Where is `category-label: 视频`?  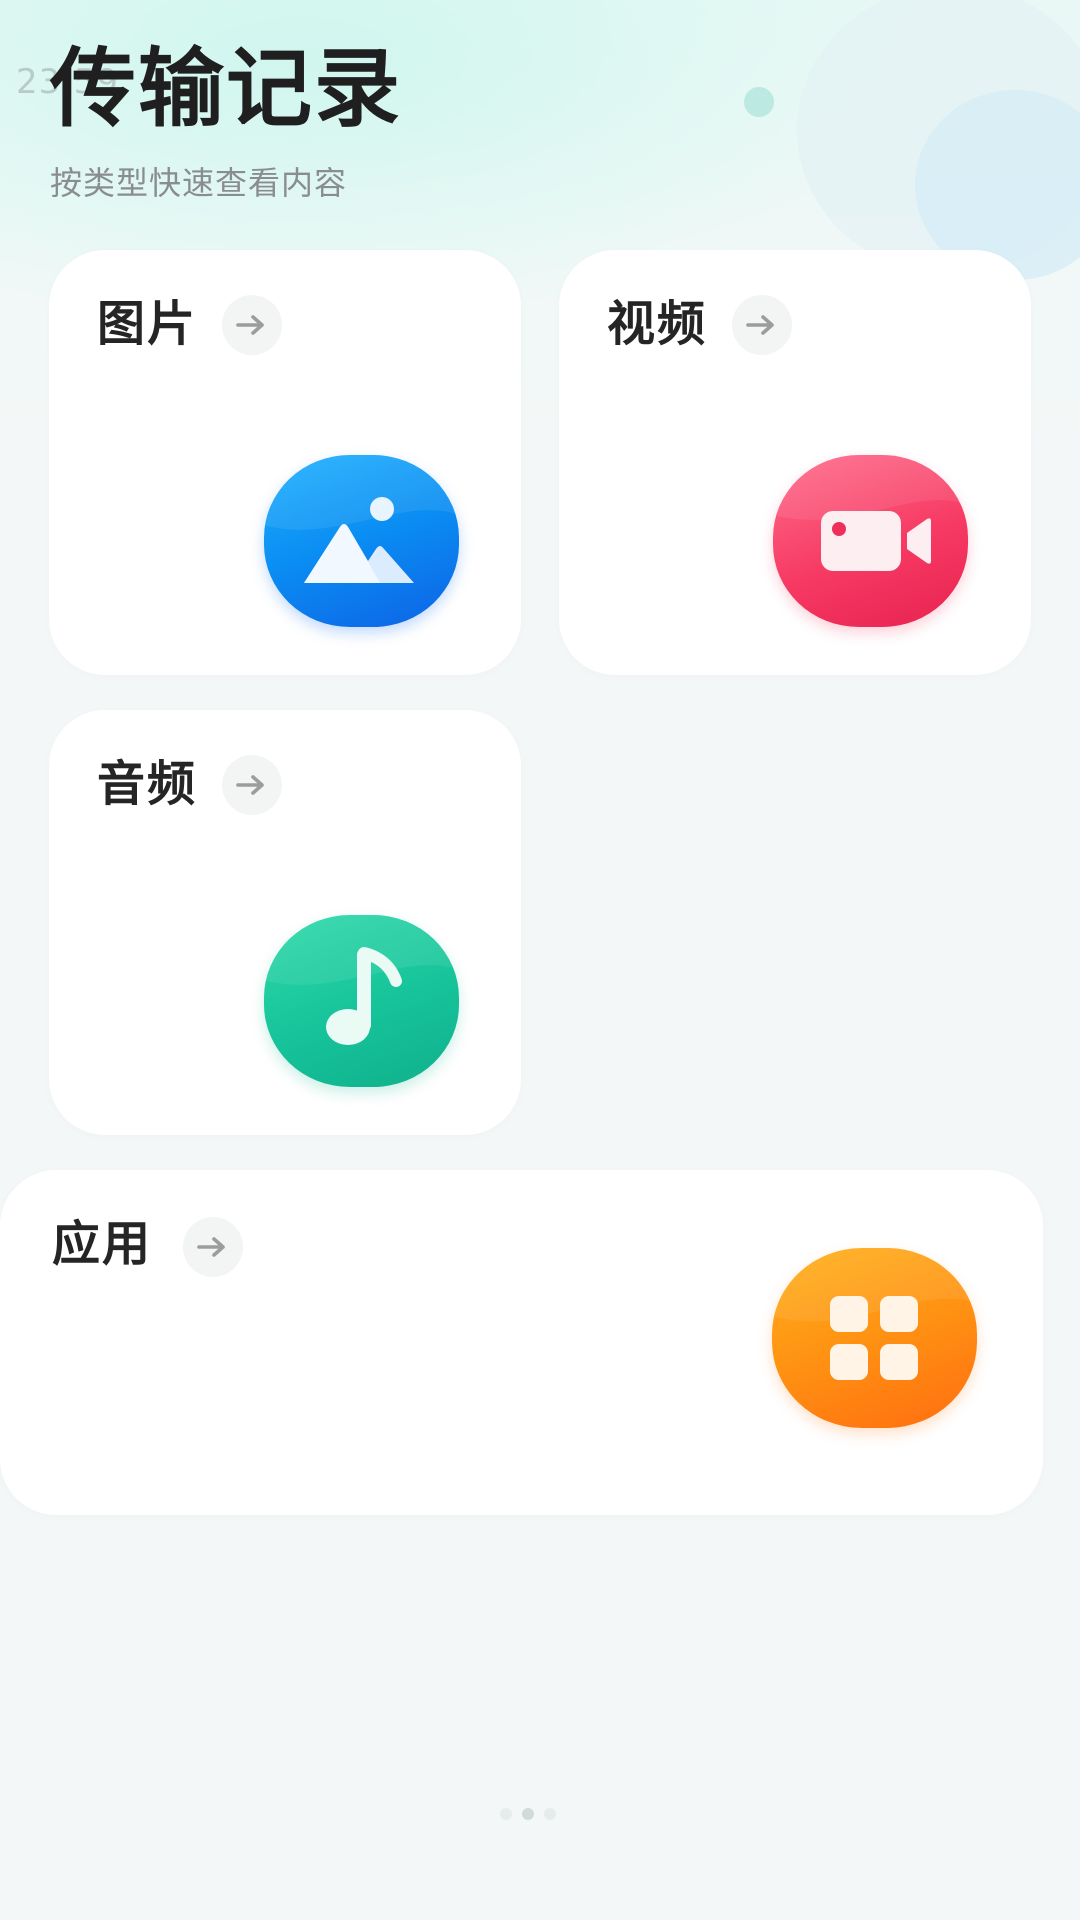
category-label: 视频 is located at coordinates (657, 324).